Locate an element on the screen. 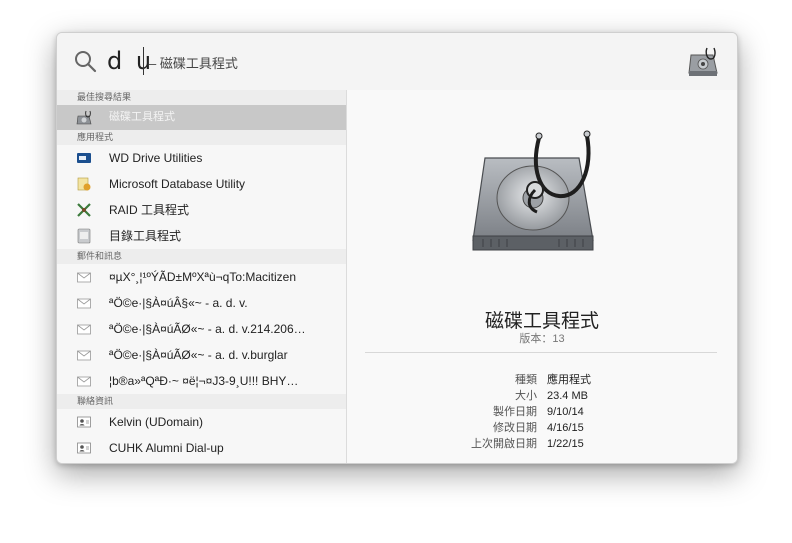 This screenshot has height=543, width=792. raid-icon is located at coordinates (84, 210).